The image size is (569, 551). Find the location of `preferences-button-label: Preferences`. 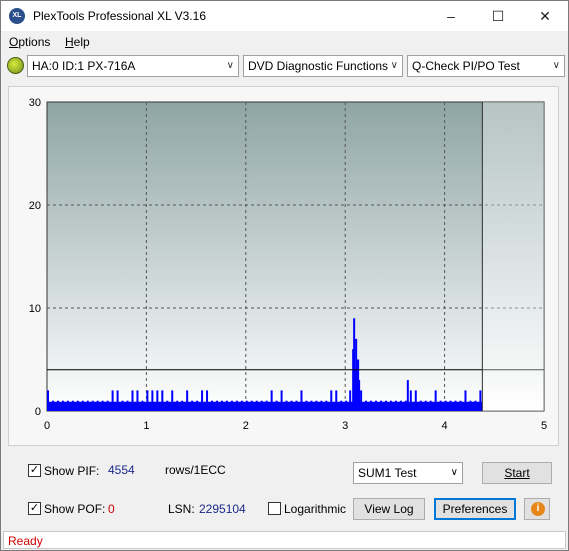

preferences-button-label: Preferences is located at coordinates (475, 509).